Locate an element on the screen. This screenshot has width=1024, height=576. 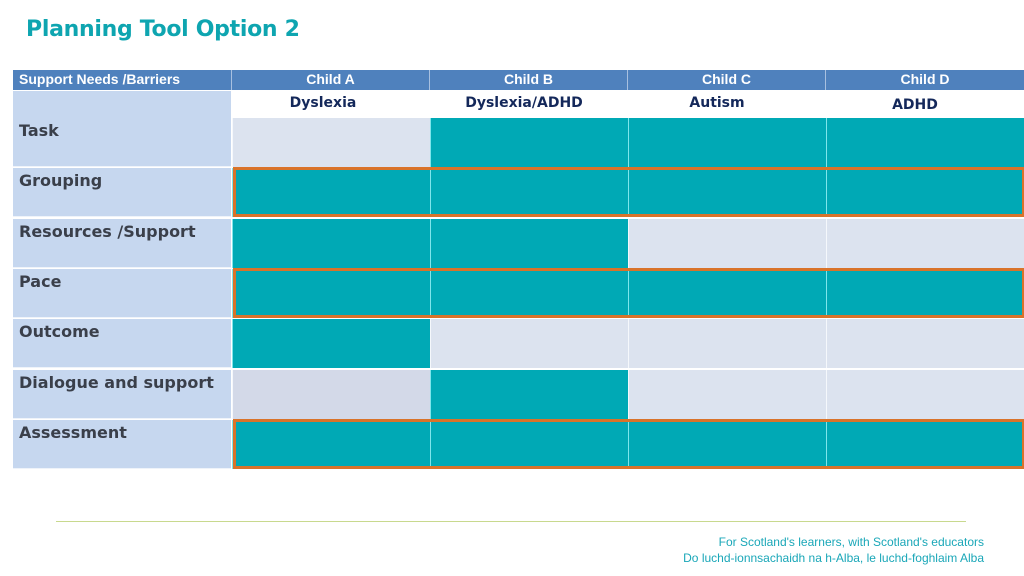
row-label: Grouping is located at coordinates (122, 192).